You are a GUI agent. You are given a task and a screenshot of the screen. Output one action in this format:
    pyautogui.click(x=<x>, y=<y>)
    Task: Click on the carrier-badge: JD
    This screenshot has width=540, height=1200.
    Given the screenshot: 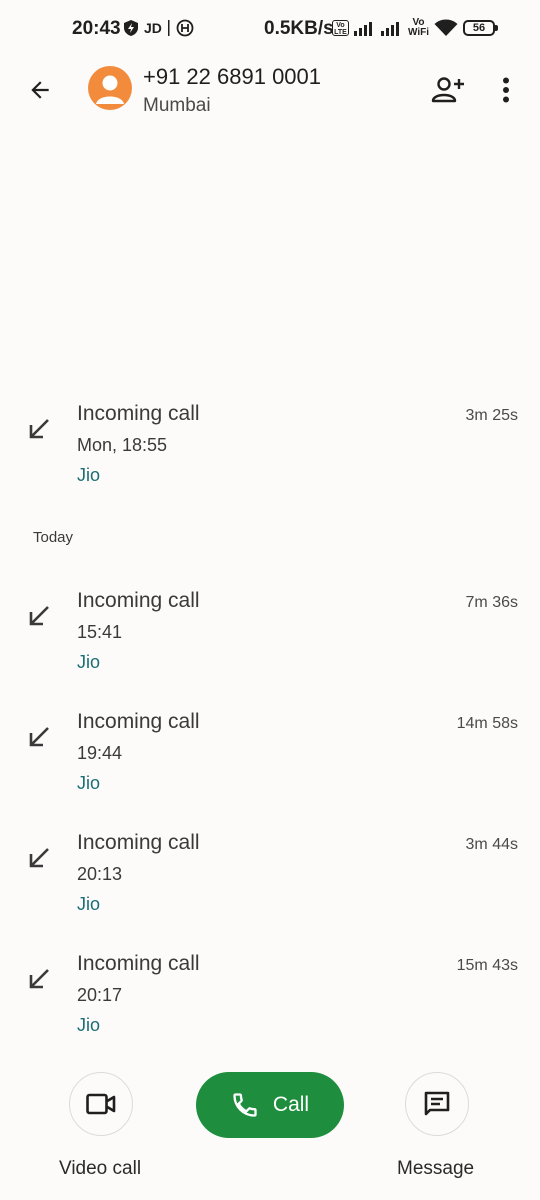 What is the action you would take?
    pyautogui.click(x=153, y=28)
    